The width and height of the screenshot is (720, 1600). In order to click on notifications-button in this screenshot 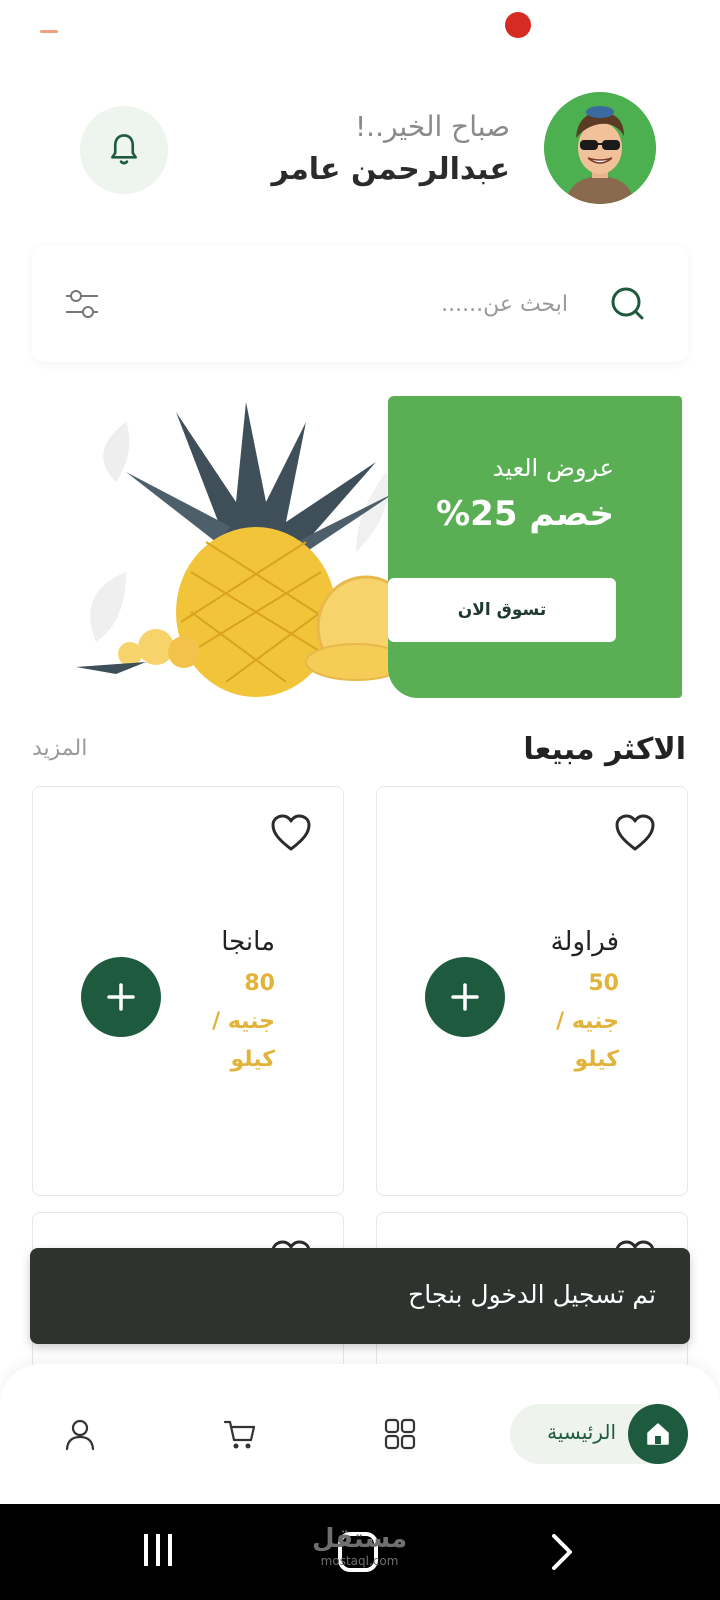, I will do `click(124, 150)`.